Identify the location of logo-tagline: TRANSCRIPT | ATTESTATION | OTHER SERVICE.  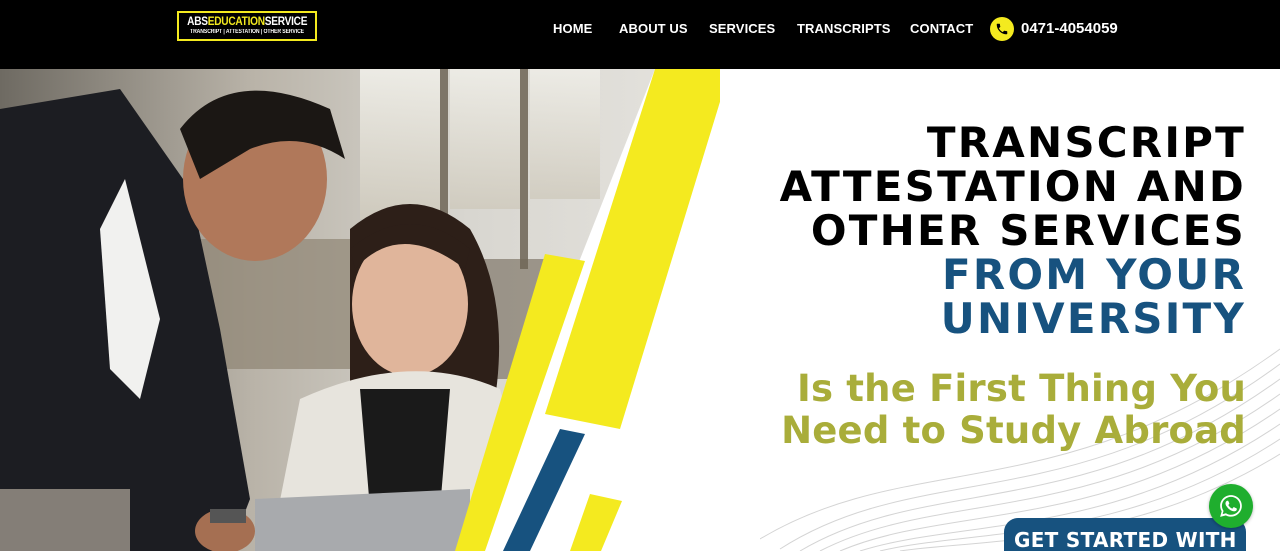
(247, 32).